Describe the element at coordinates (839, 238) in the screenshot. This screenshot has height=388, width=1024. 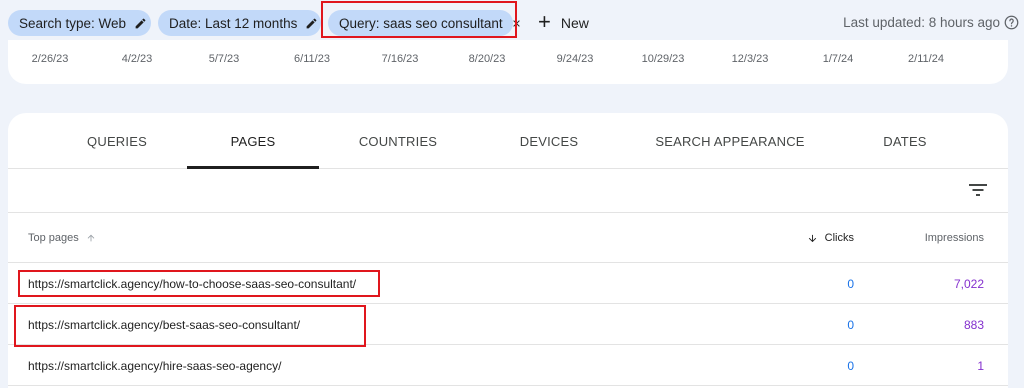
I see `column-header-clicks-label: Clicks` at that location.